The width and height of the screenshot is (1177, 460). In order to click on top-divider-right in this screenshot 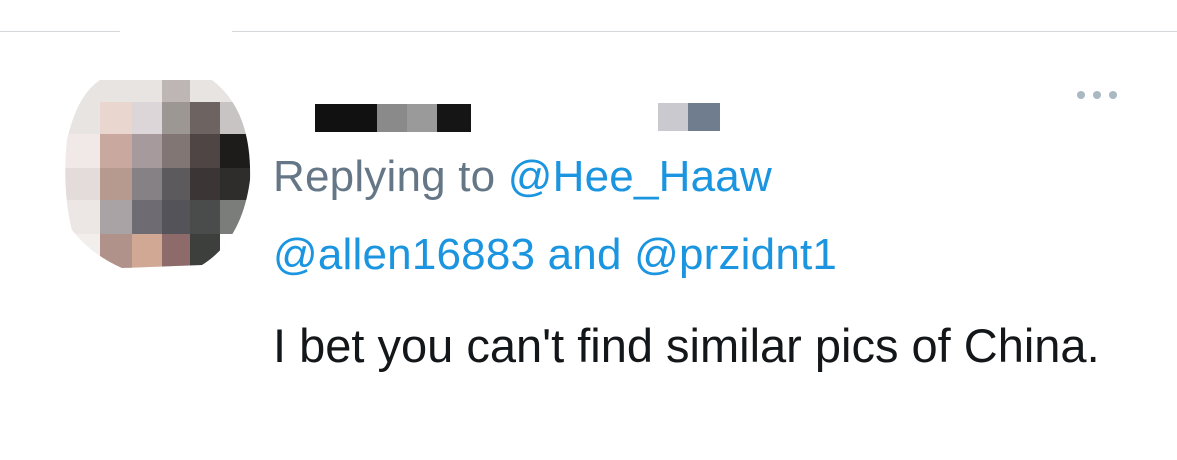, I will do `click(704, 31)`.